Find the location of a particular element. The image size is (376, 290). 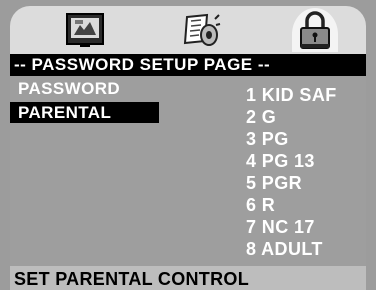

rating-option-pg13: 4 PG 13 is located at coordinates (280, 161).